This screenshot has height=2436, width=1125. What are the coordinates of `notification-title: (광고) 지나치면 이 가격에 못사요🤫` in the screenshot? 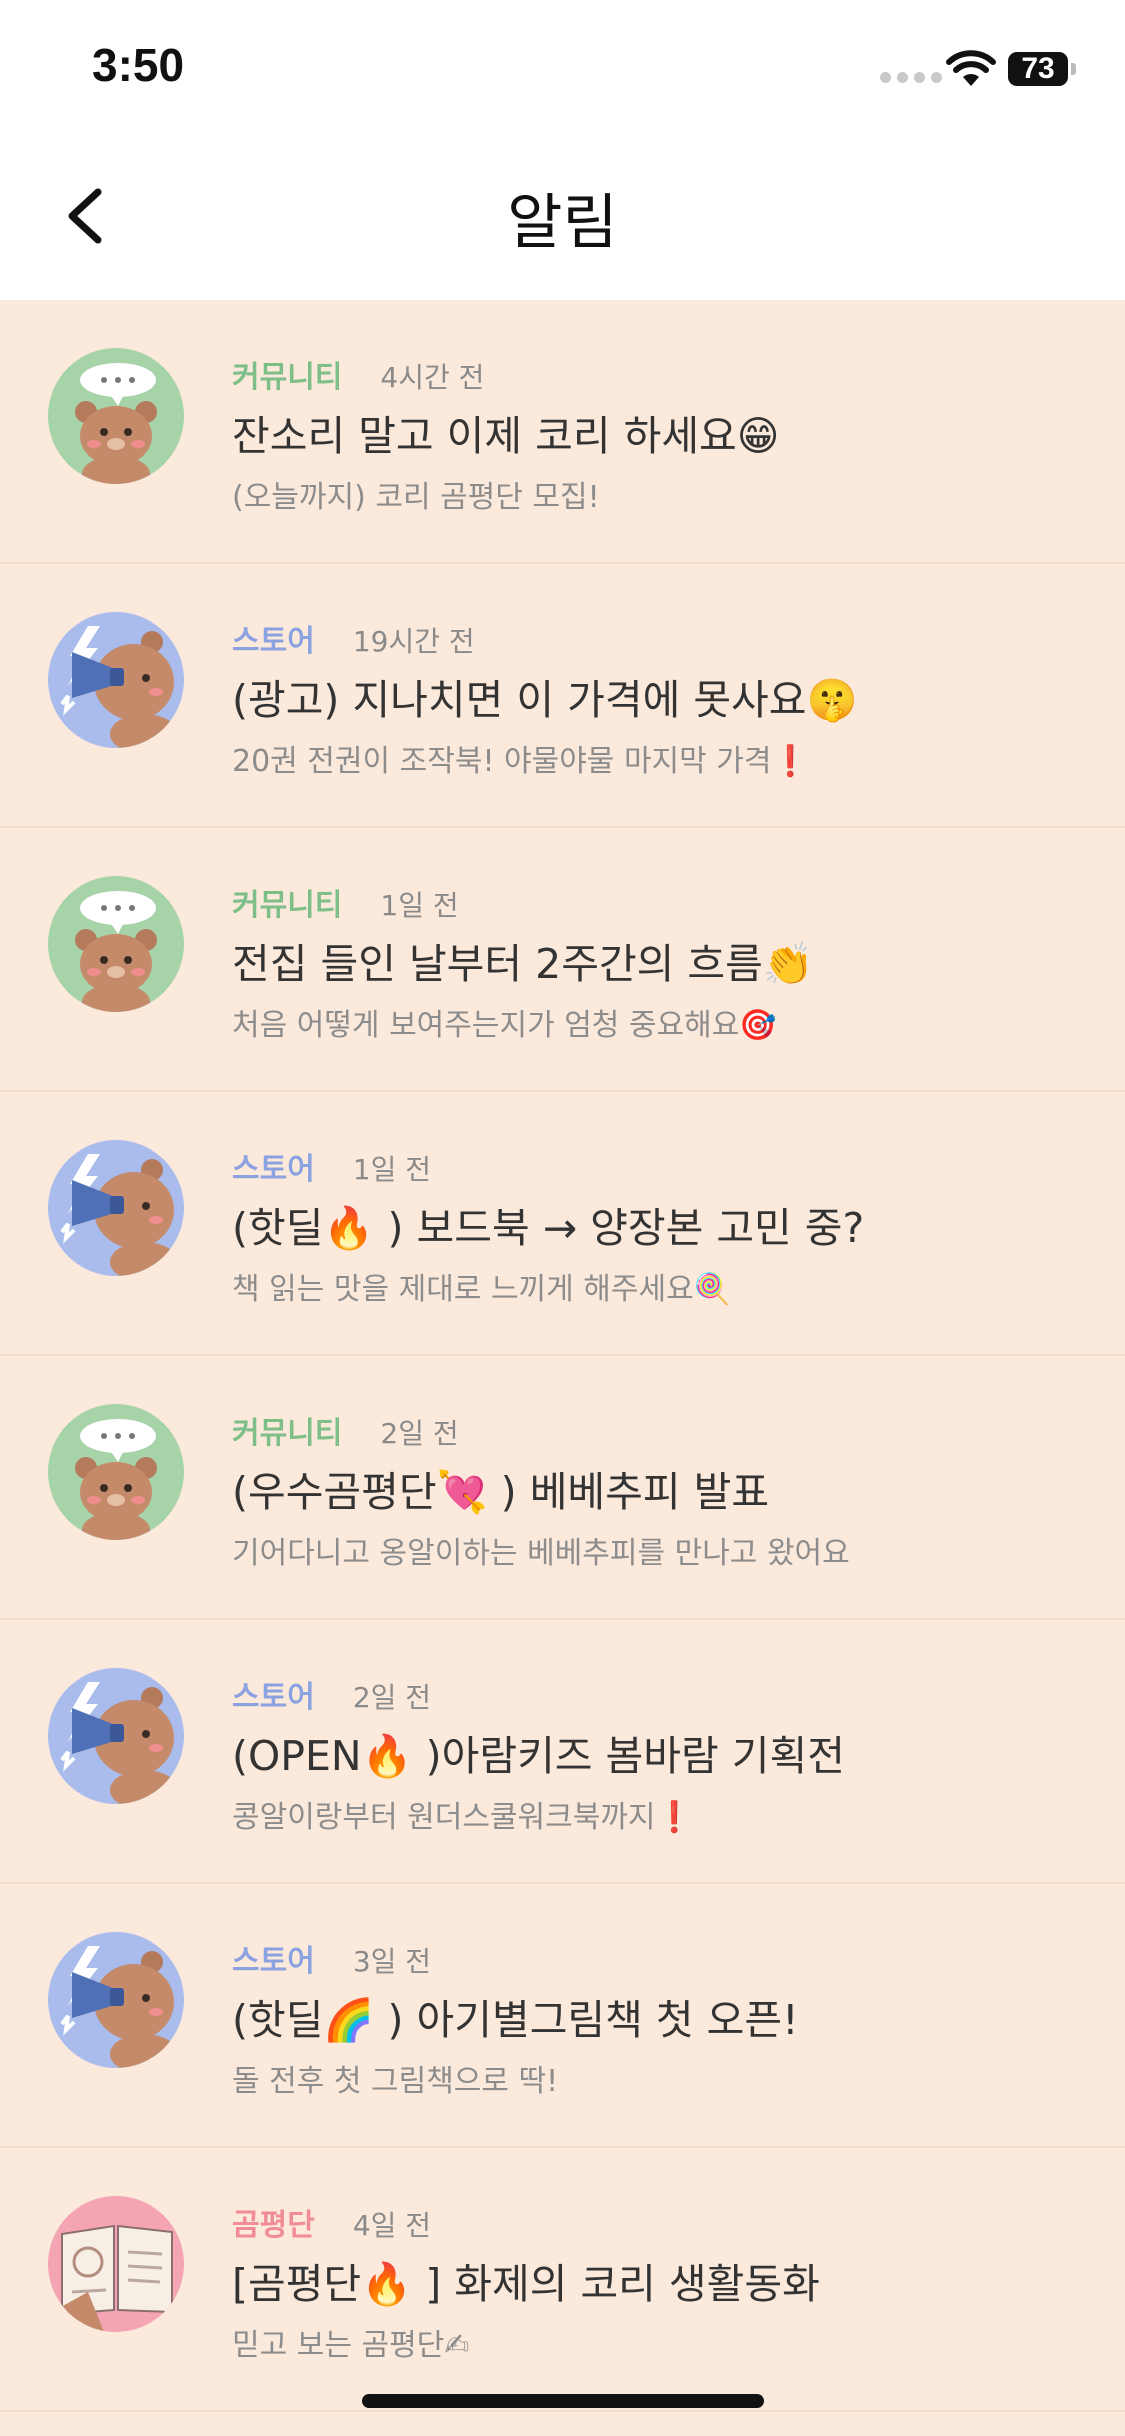 It's located at (545, 700).